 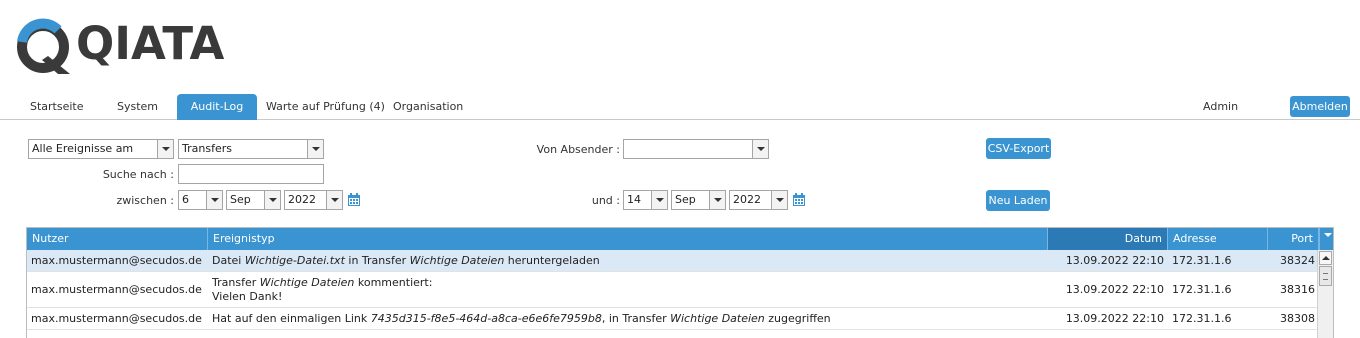 What do you see at coordinates (486, 318) in the screenshot?
I see `event-link-id: 7435d315-f8e5-464d-a8ca-e6e6fe7959b8` at bounding box center [486, 318].